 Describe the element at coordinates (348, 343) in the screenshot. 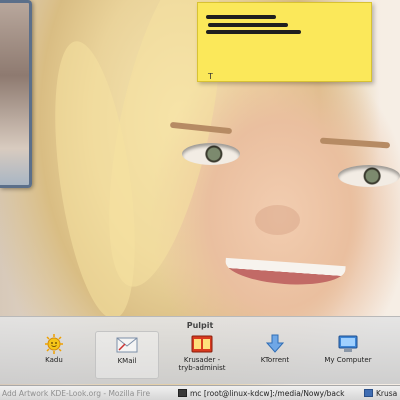

I see `computer-icon` at that location.